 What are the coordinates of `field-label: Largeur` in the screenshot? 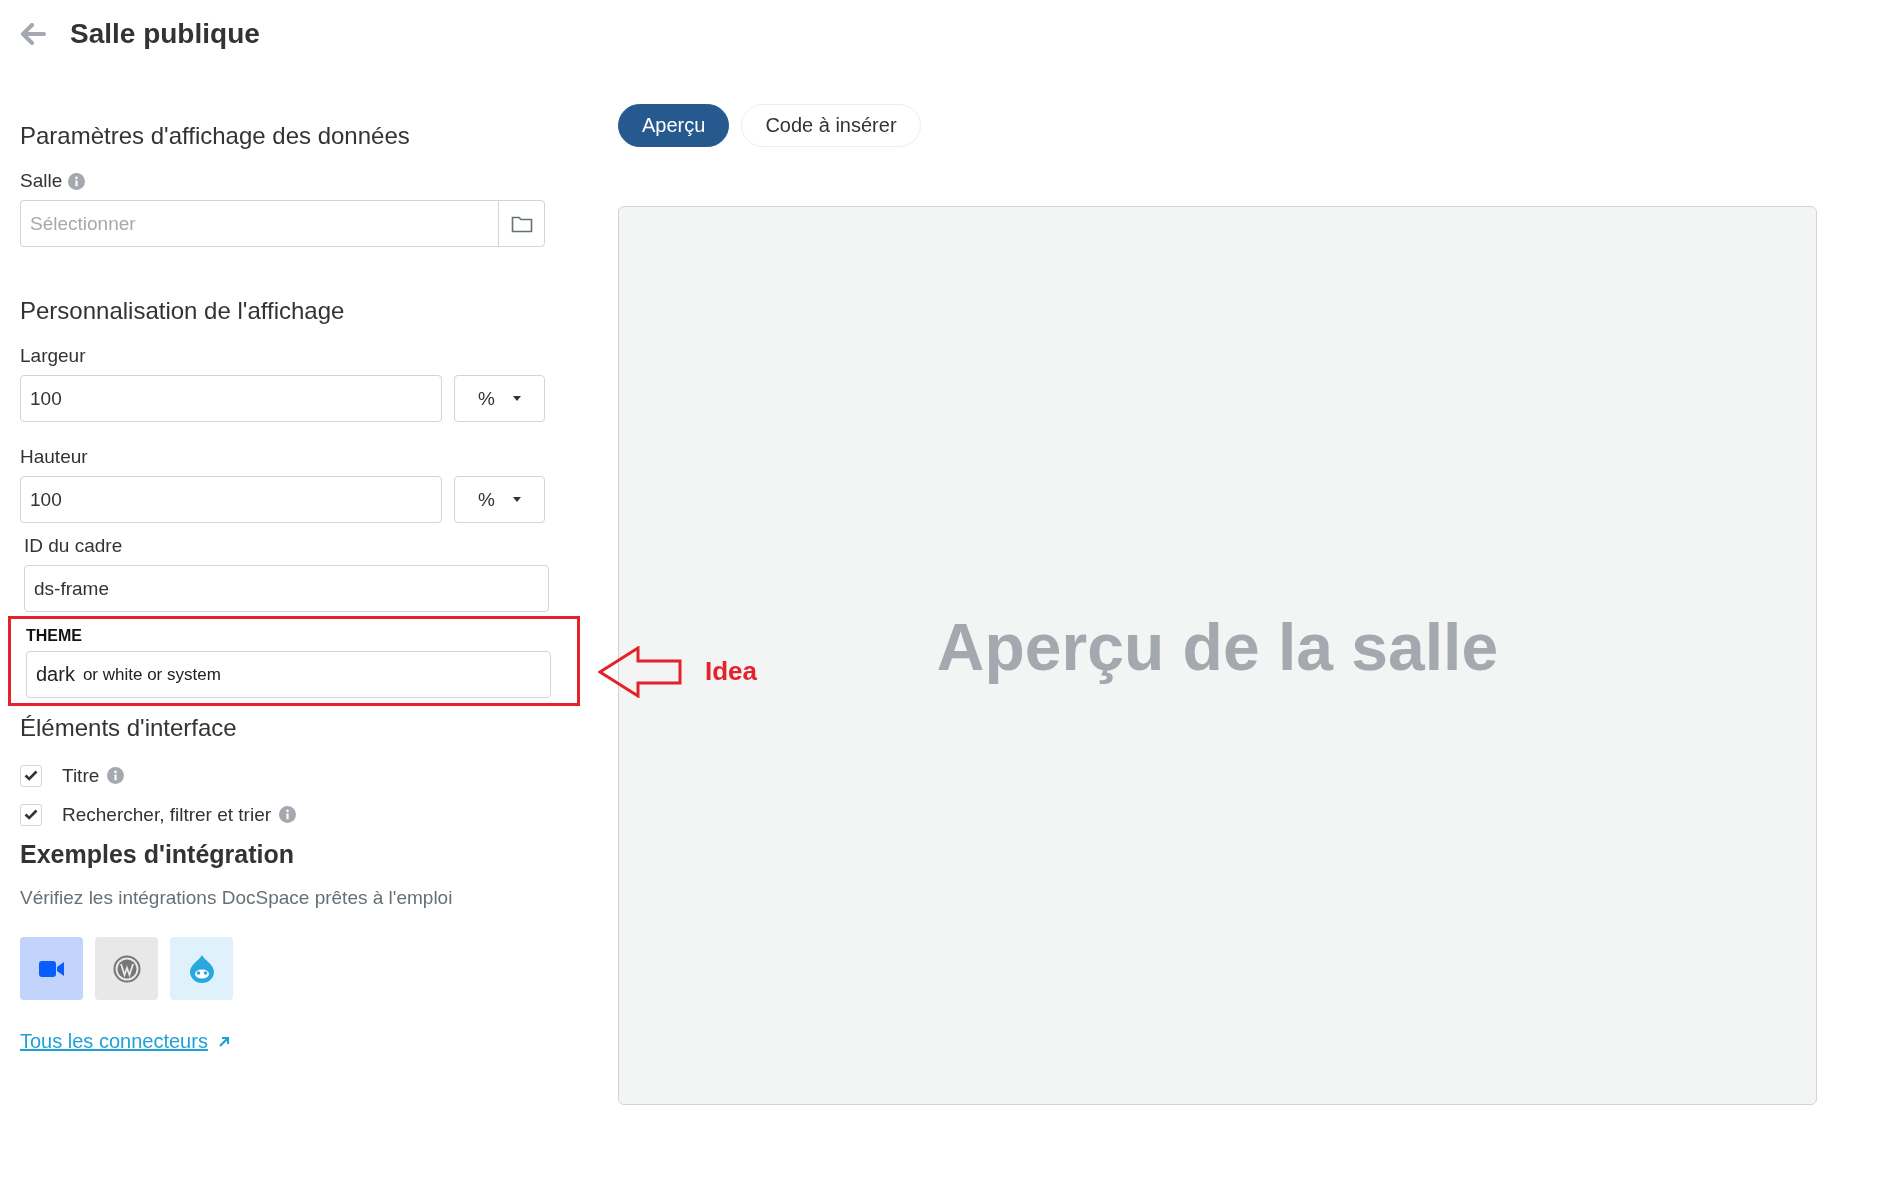 It's located at (53, 356).